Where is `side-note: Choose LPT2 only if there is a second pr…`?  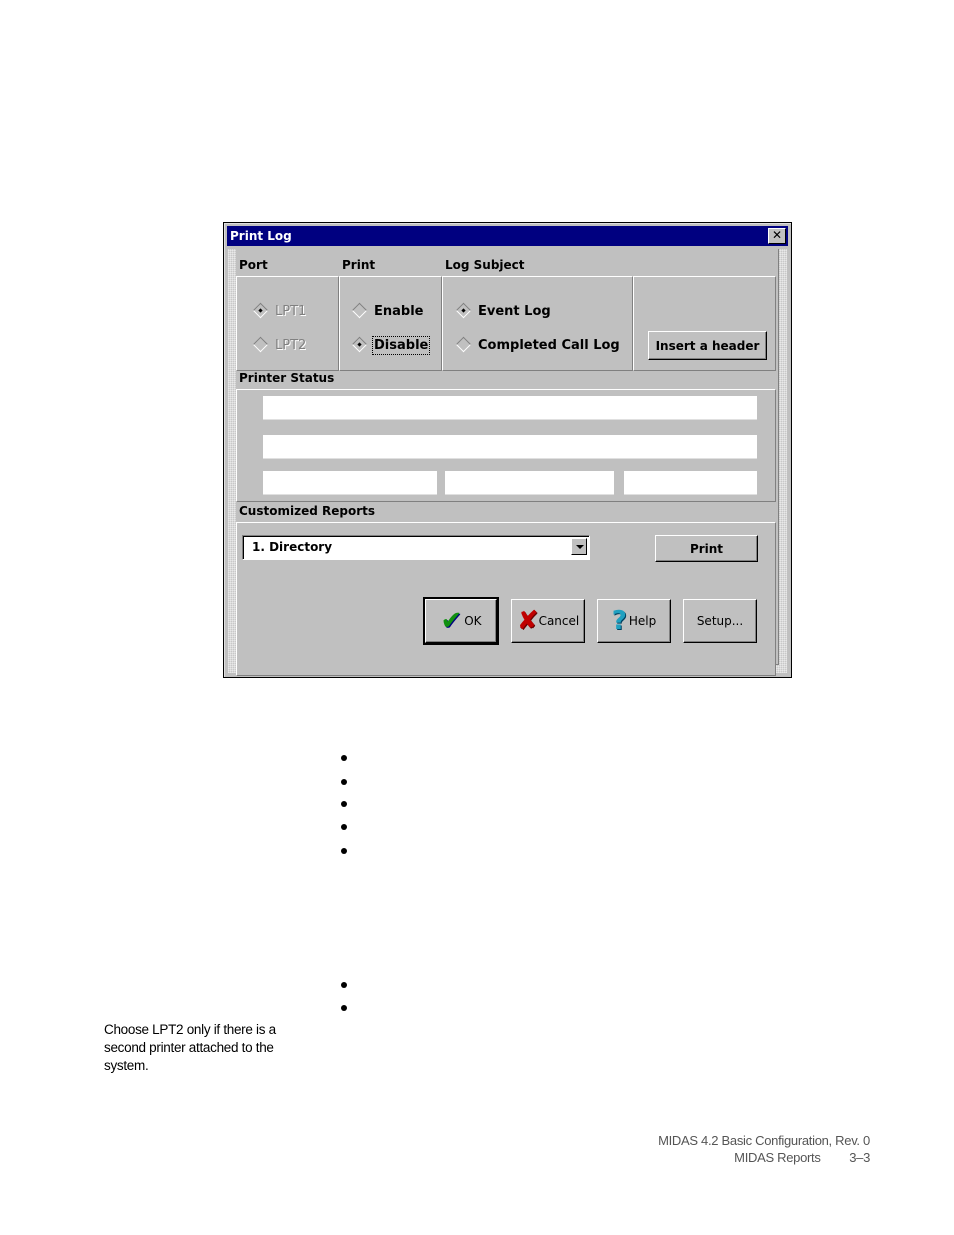
side-note: Choose LPT2 only if there is a second pr… is located at coordinates (190, 1047).